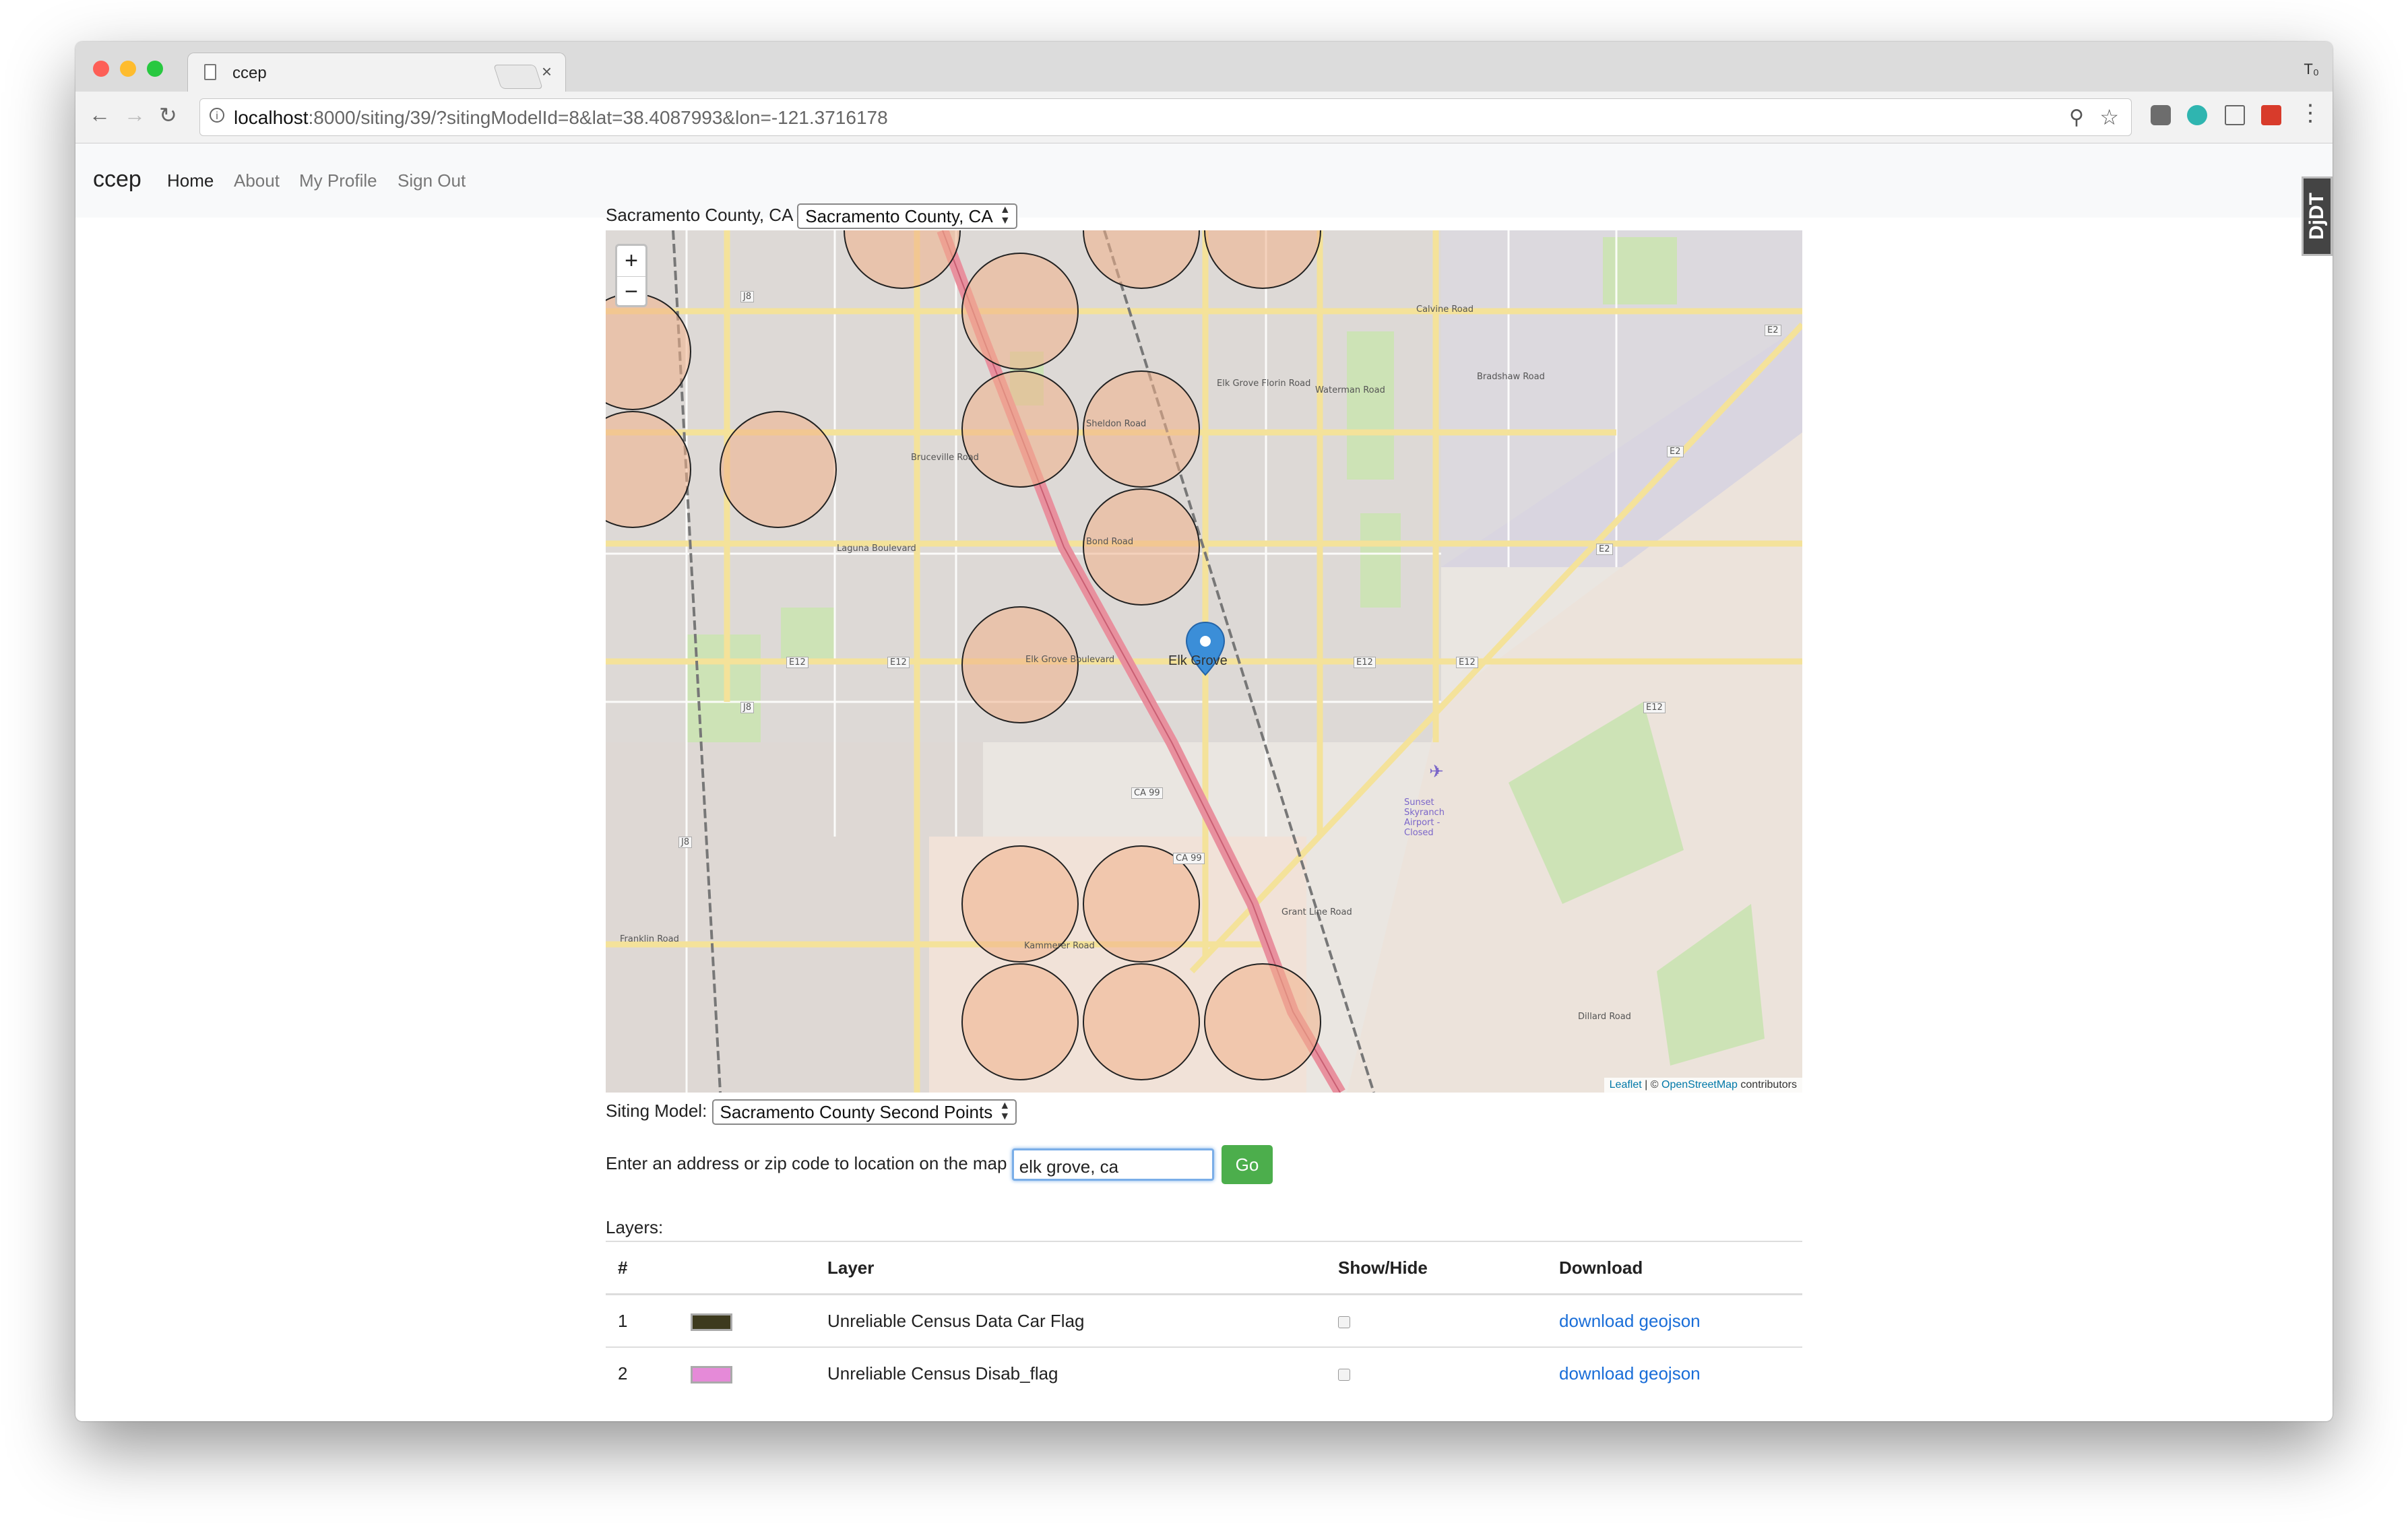 The height and width of the screenshot is (1529, 2408). I want to click on road-label: Grant Line Road, so click(1316, 912).